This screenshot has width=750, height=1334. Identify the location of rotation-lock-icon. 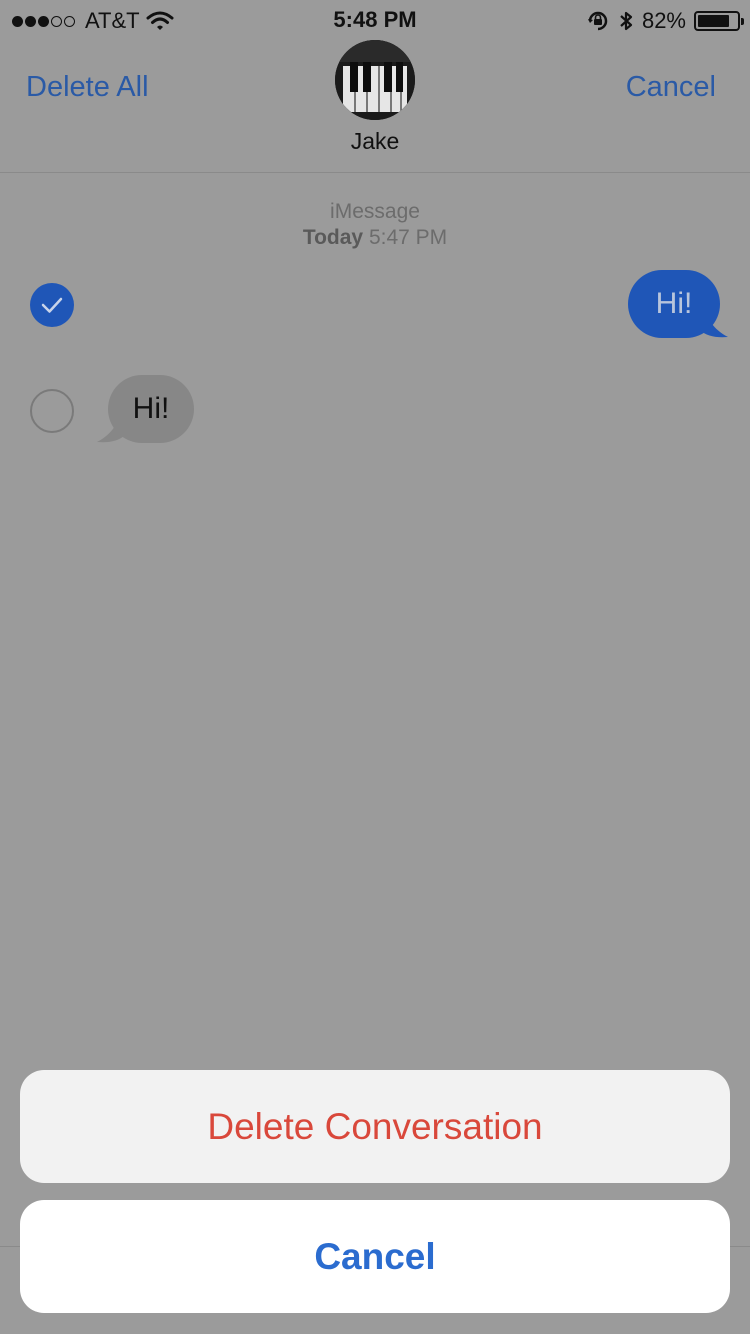
(597, 21).